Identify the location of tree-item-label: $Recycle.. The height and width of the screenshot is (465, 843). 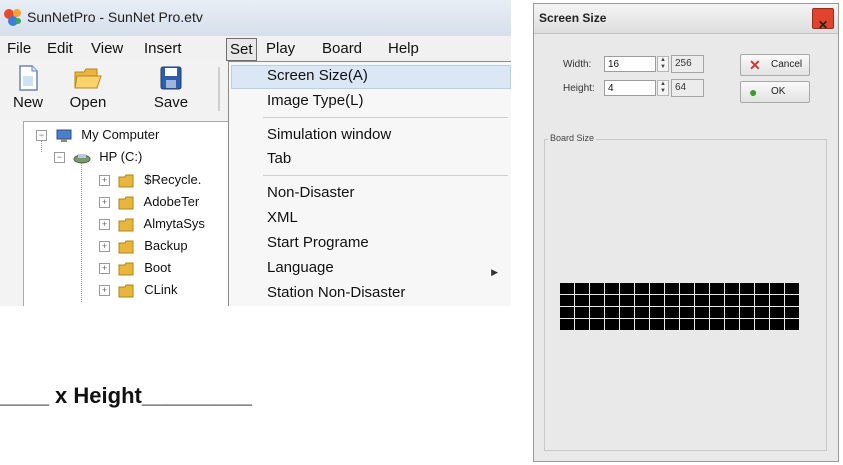
(173, 179).